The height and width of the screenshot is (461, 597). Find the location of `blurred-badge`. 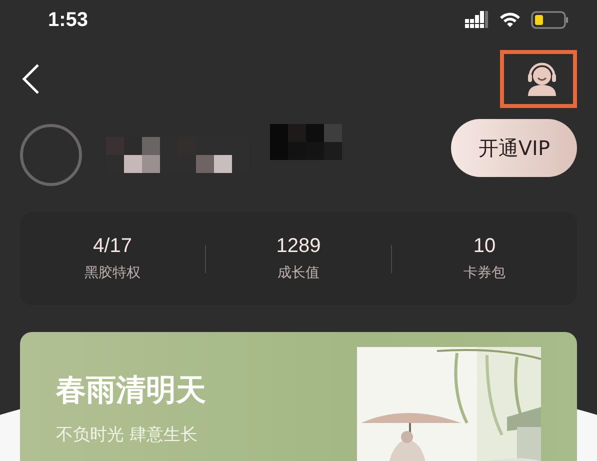

blurred-badge is located at coordinates (306, 142).